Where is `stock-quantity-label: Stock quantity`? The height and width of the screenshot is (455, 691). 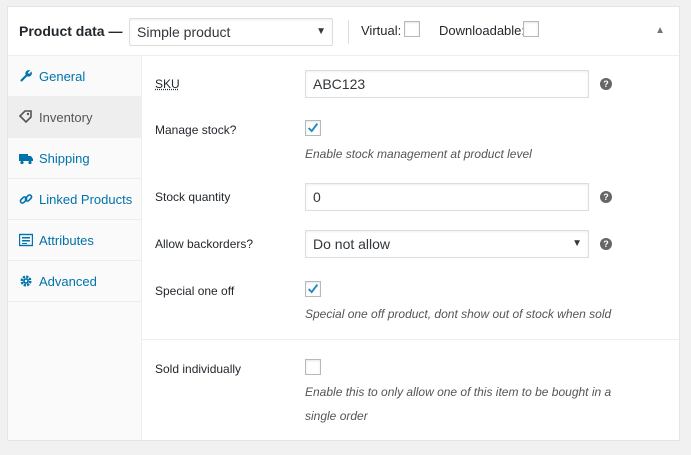 stock-quantity-label: Stock quantity is located at coordinates (193, 197).